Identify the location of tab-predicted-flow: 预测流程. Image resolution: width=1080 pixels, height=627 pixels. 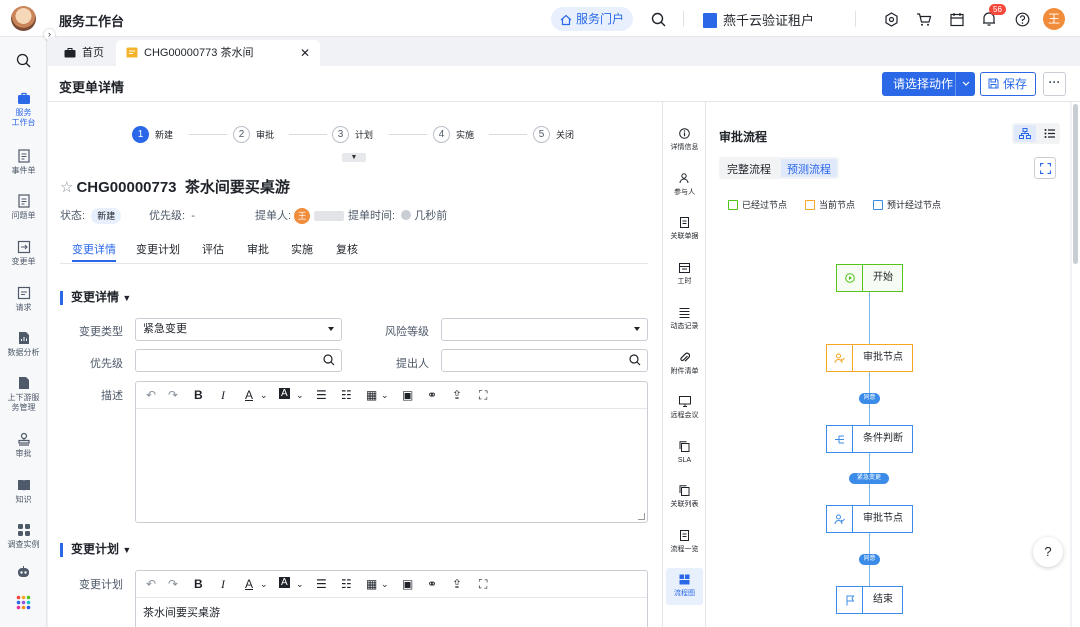
(809, 169).